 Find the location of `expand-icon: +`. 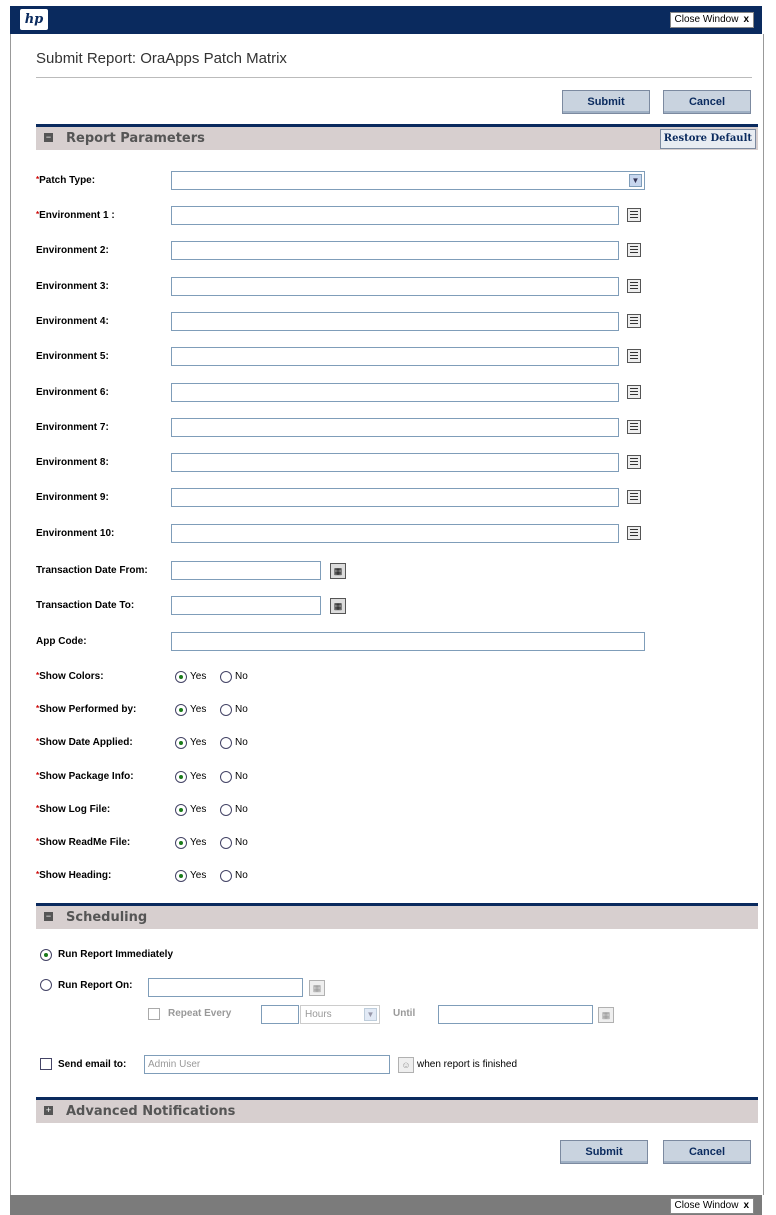

expand-icon: + is located at coordinates (48, 1110).